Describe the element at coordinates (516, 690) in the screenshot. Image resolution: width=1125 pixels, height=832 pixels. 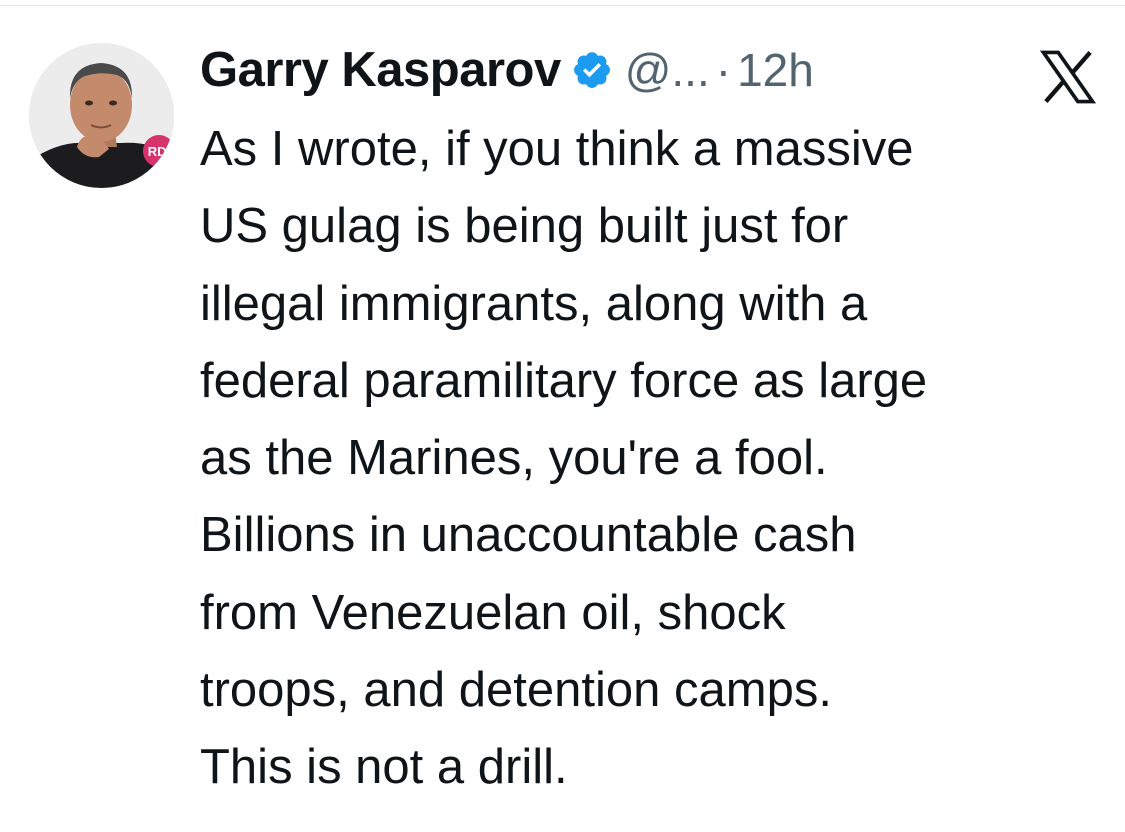
I see `tweet-line: troops, and detention camps.` at that location.